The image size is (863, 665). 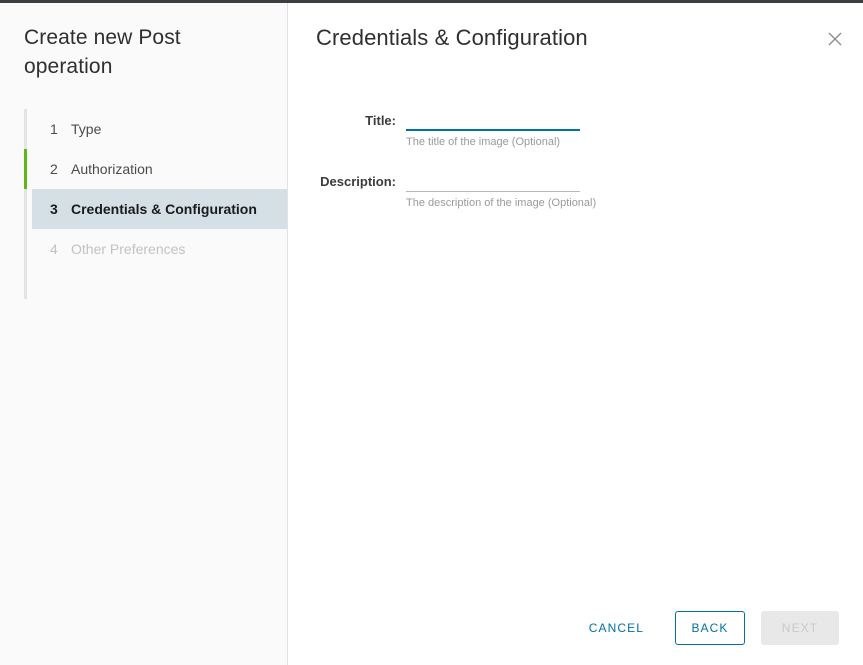 I want to click on wizard-title: Create new Post operation, so click(x=102, y=52).